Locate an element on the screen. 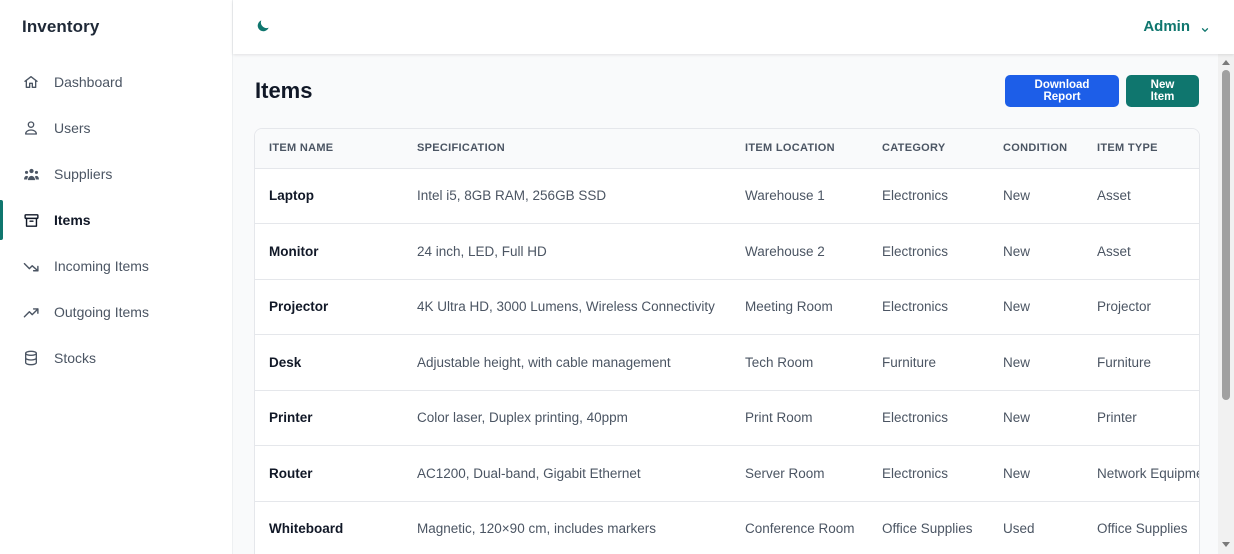  scroll-down-arrow-icon is located at coordinates (1226, 544).